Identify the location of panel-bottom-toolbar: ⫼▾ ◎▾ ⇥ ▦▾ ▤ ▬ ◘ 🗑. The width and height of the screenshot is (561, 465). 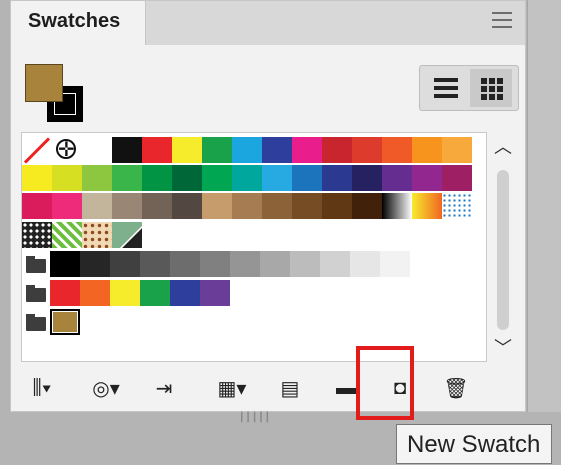
(268, 388).